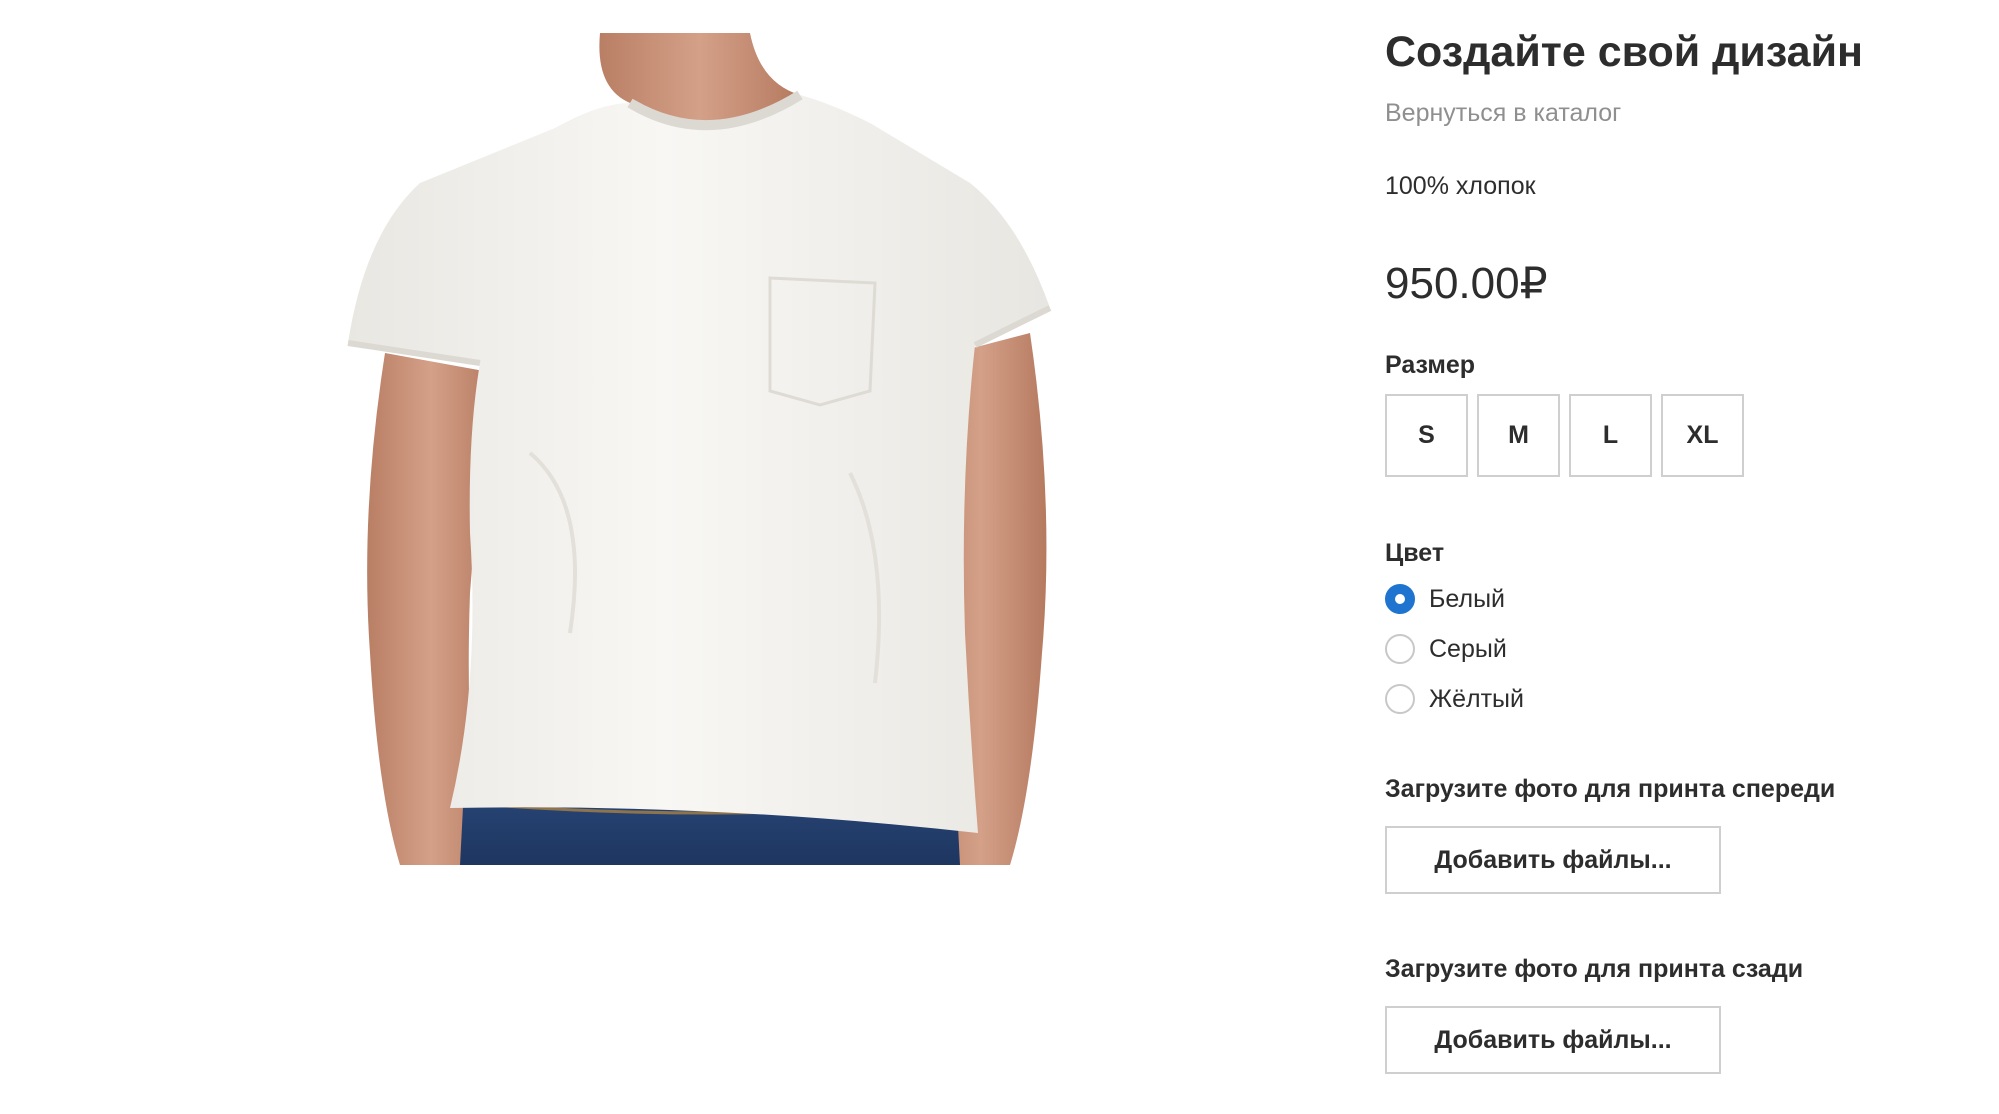 The width and height of the screenshot is (1999, 1114). What do you see at coordinates (1503, 113) in the screenshot?
I see `back-to-catalog-link: Вернуться в каталог` at bounding box center [1503, 113].